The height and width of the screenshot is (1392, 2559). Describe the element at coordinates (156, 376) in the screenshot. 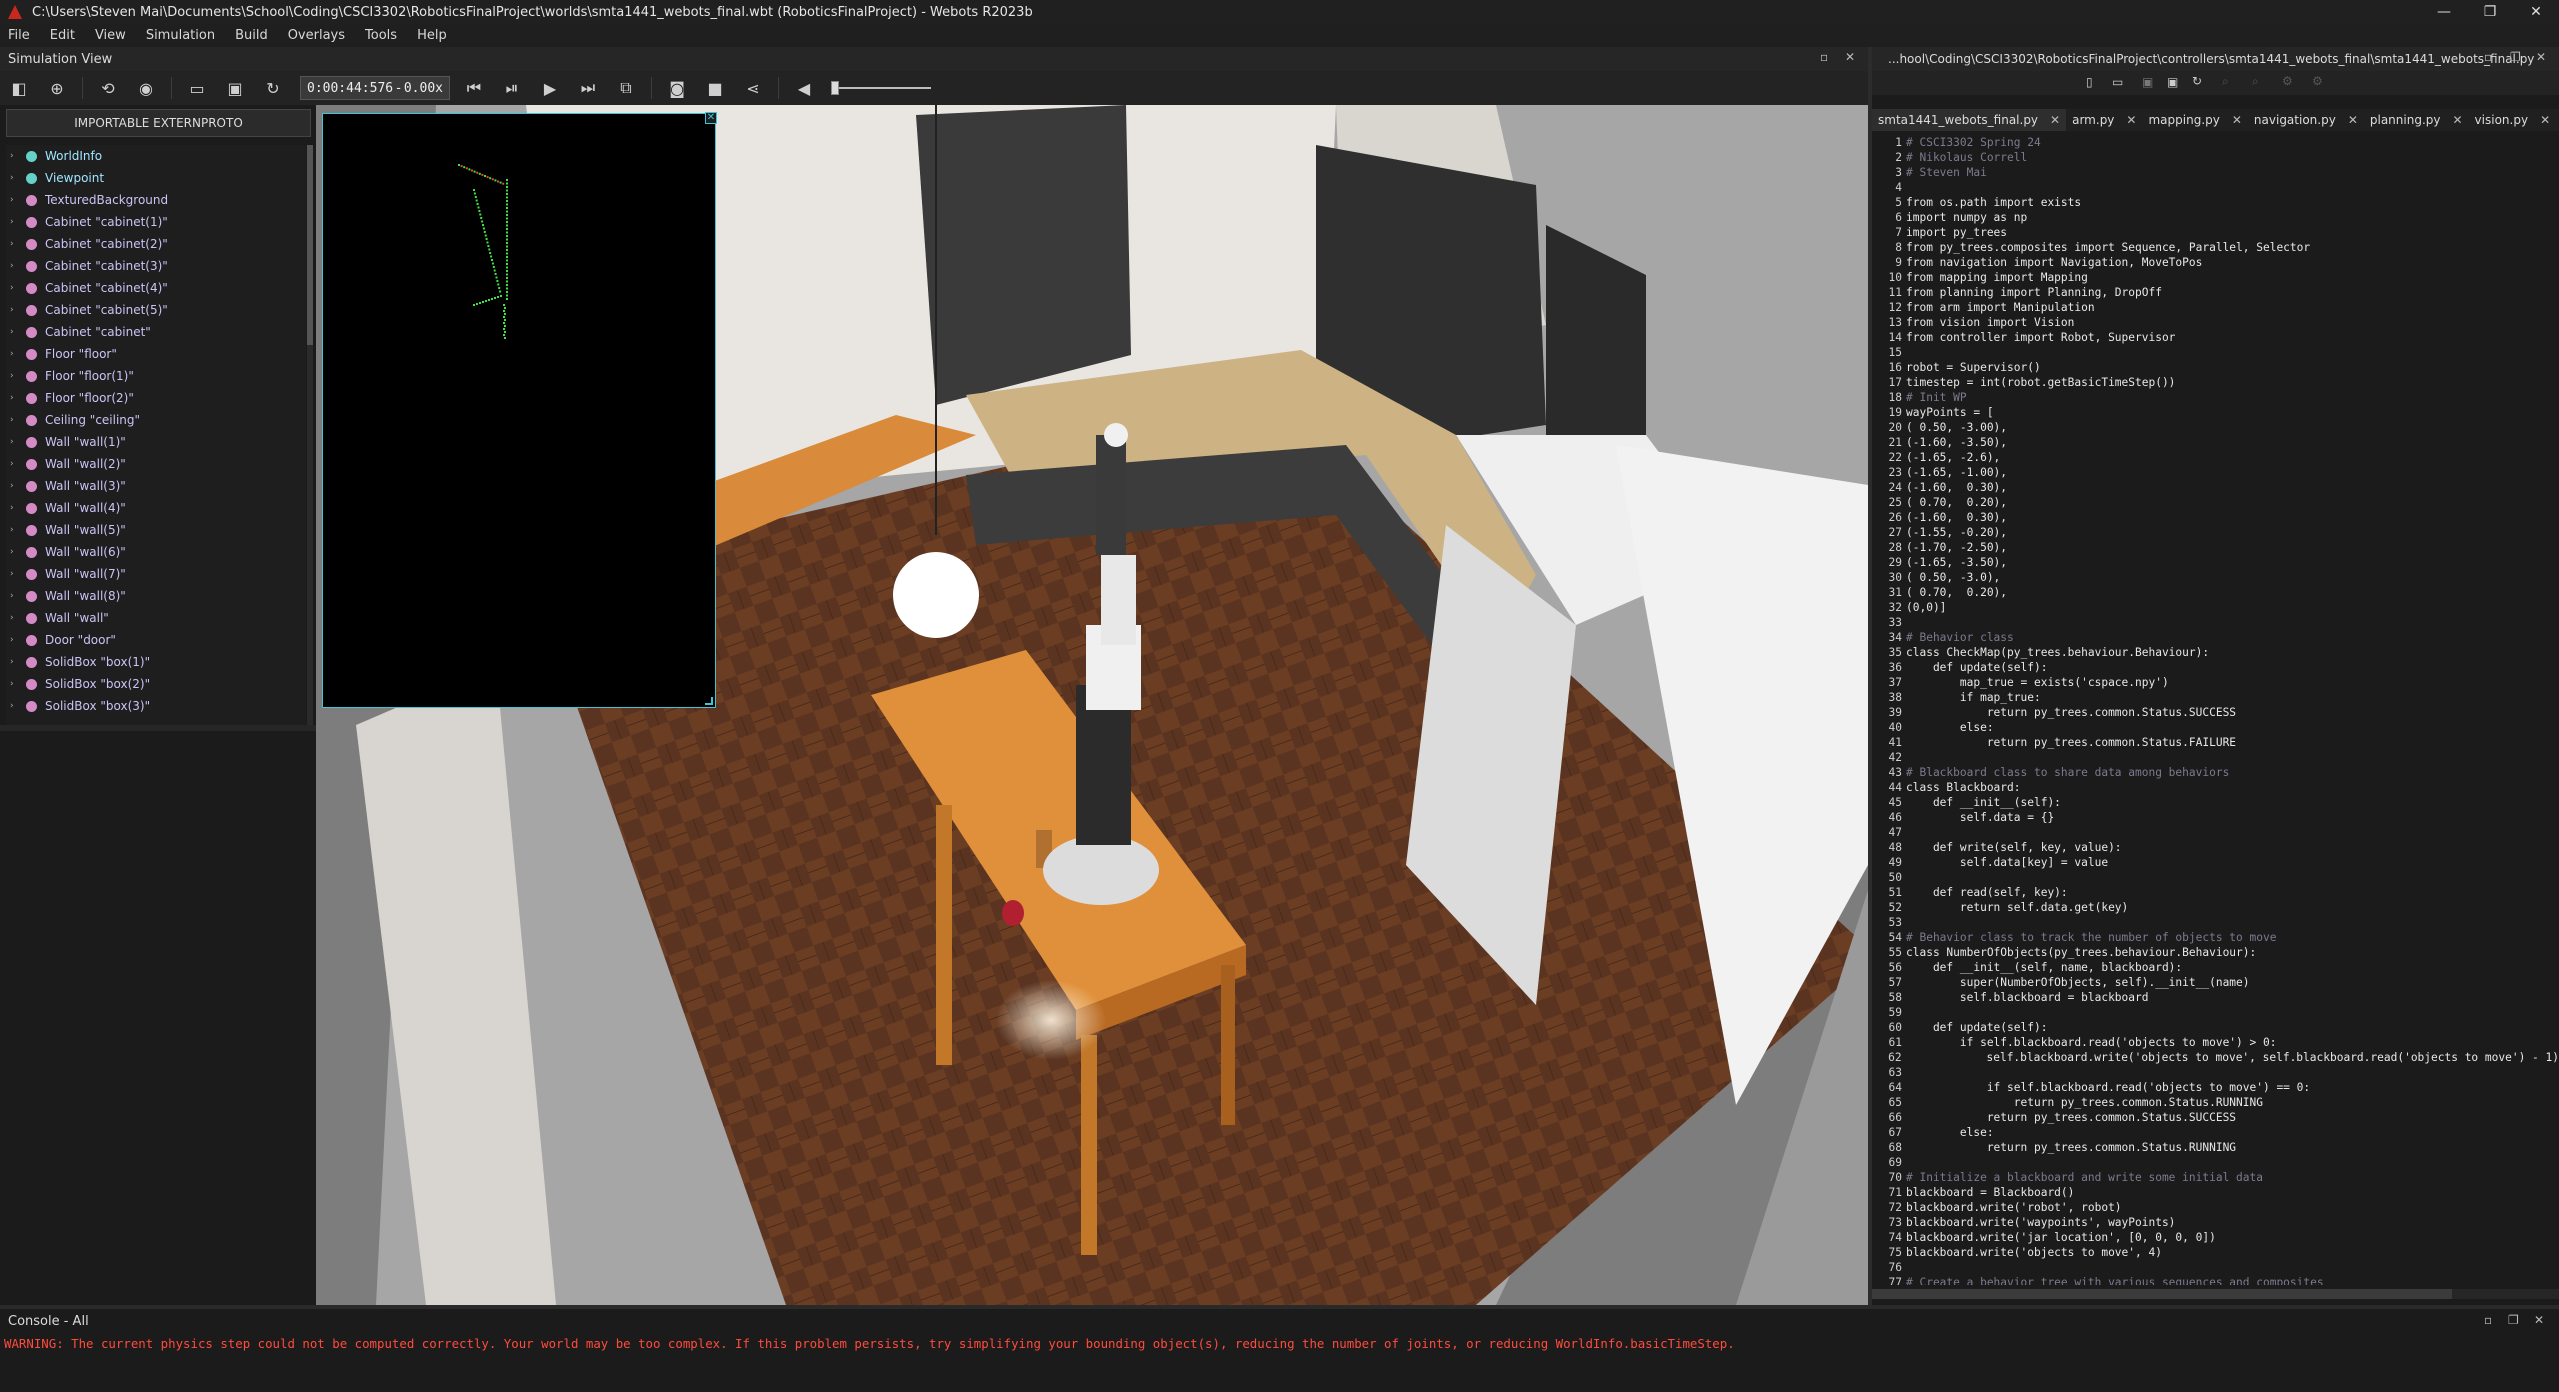

I see `scene-tree-item: › Floor "floor(1)"` at that location.